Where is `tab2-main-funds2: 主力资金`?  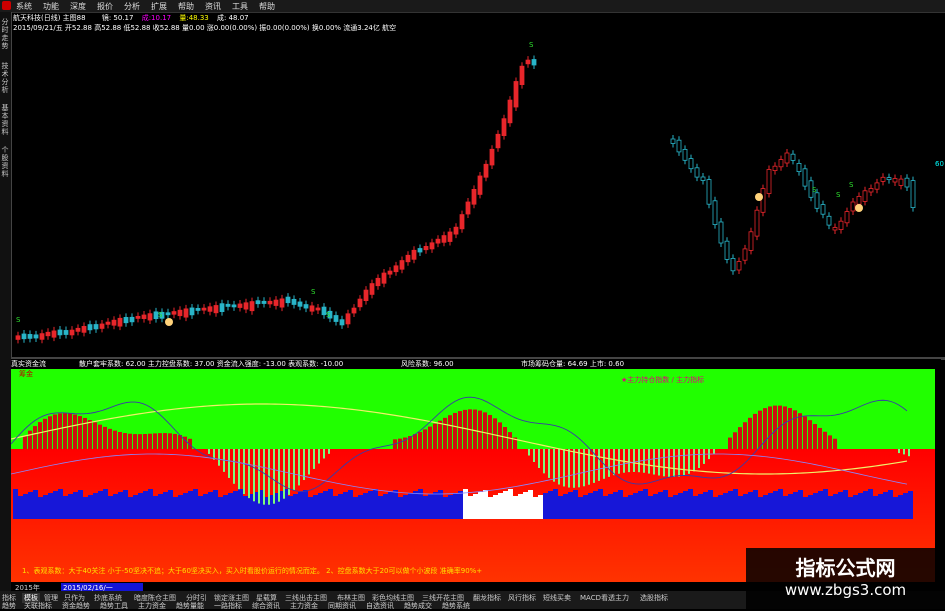
tab2-main-funds2: 主力资金 is located at coordinates (304, 606).